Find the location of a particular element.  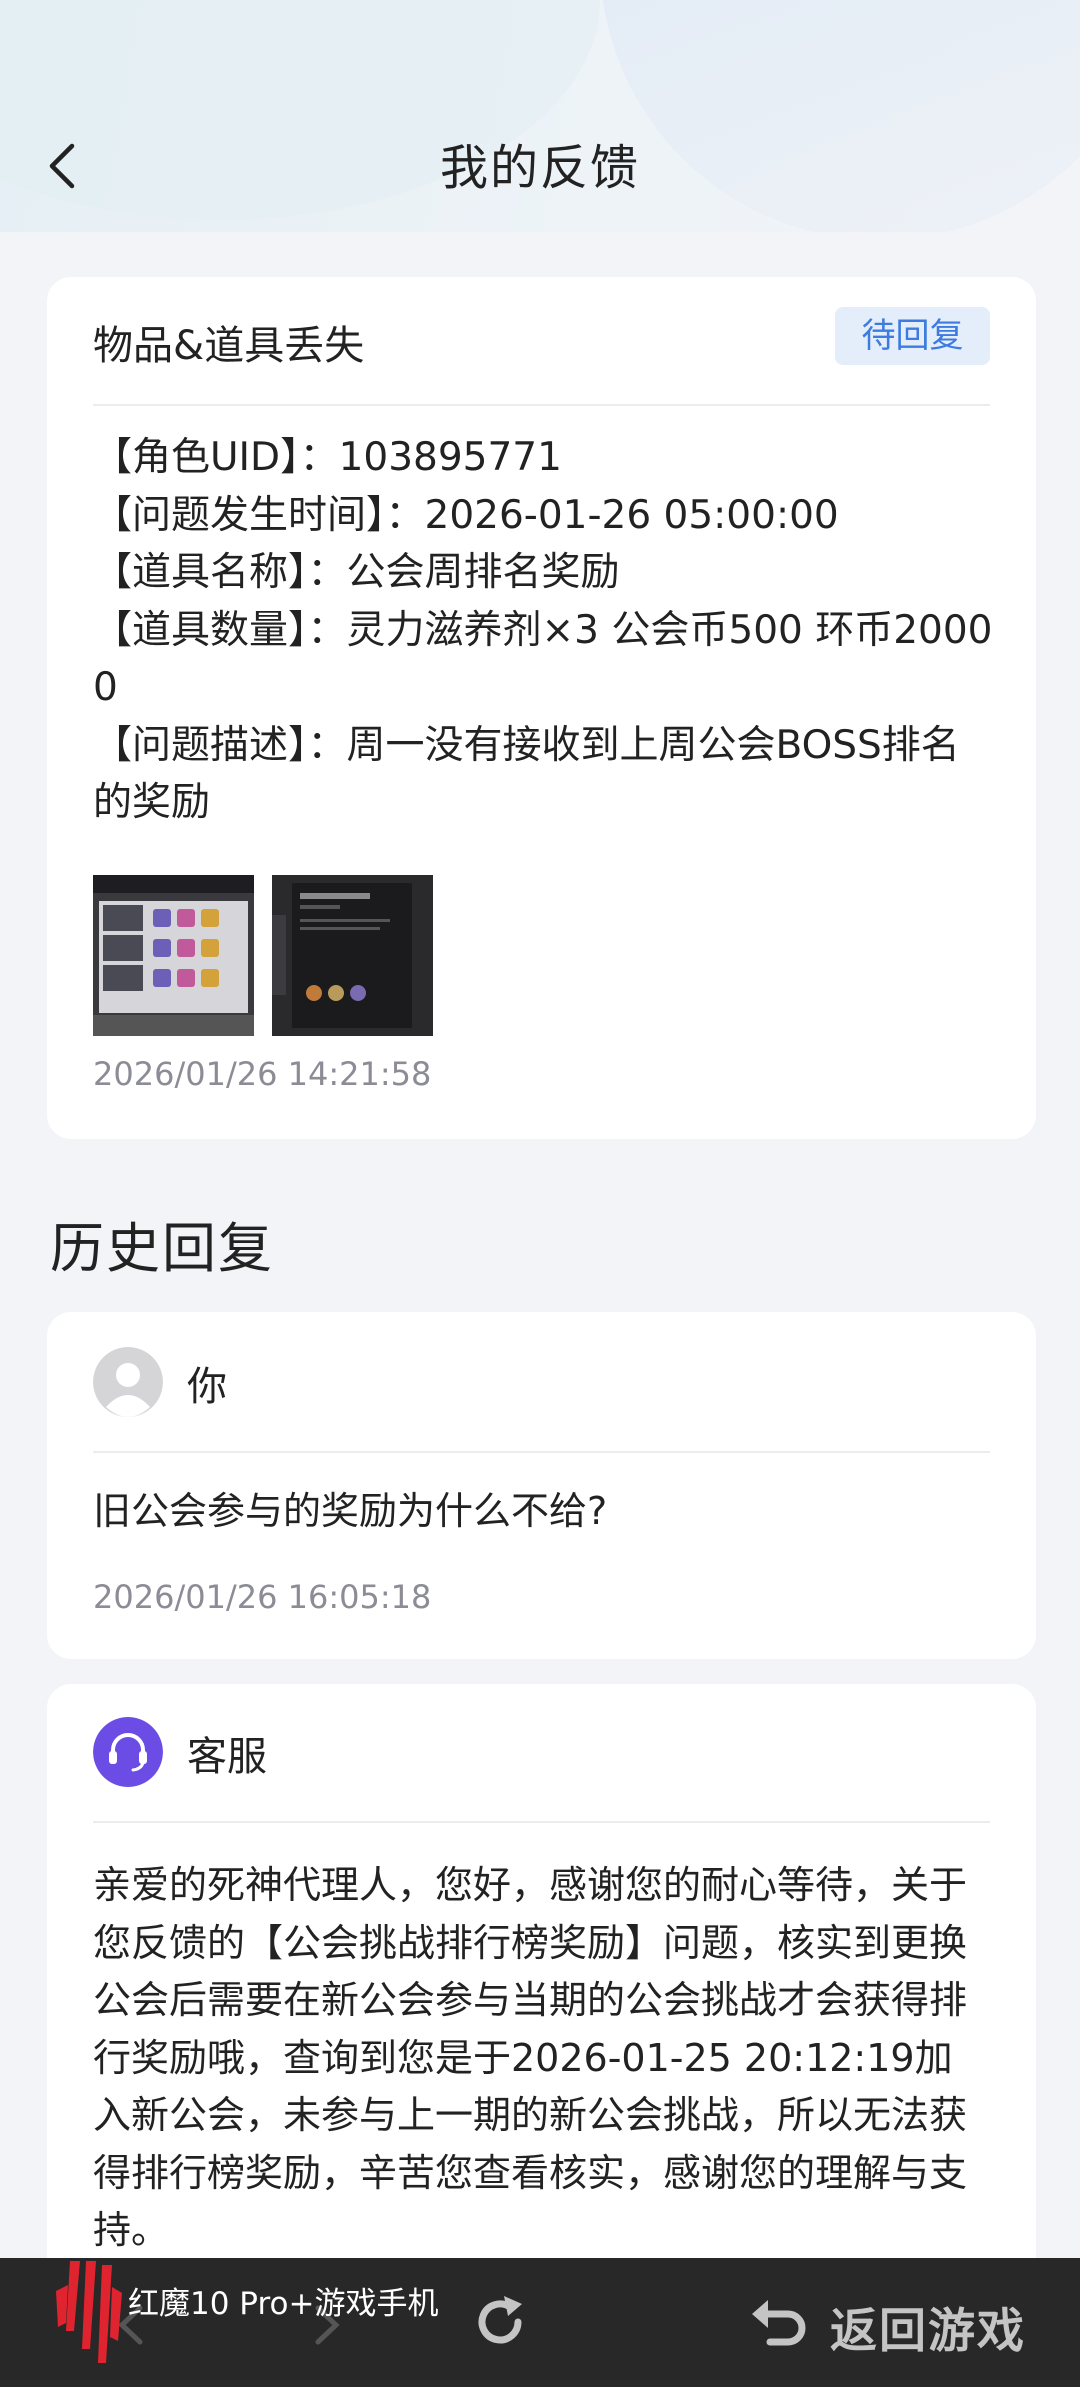

feedback-timestamp: 2026/01/26 14:21:58 is located at coordinates (262, 1074).